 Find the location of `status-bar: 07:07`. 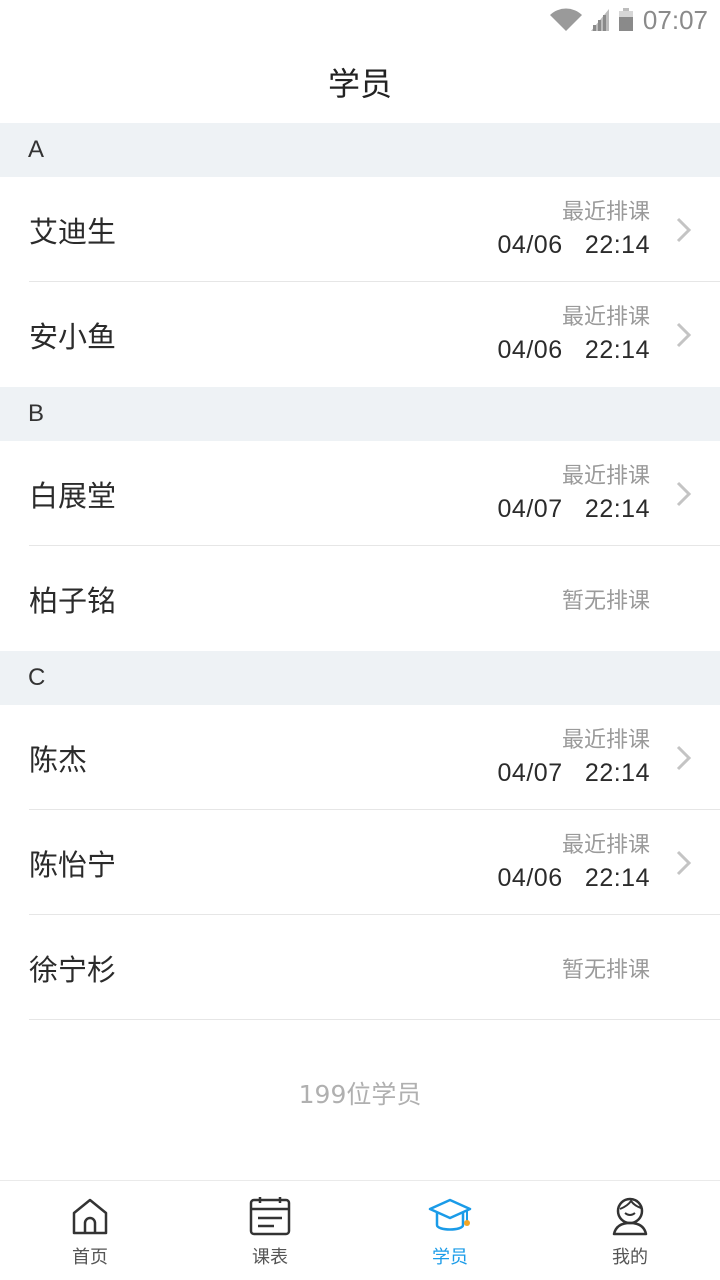

status-bar: 07:07 is located at coordinates (360, 20).